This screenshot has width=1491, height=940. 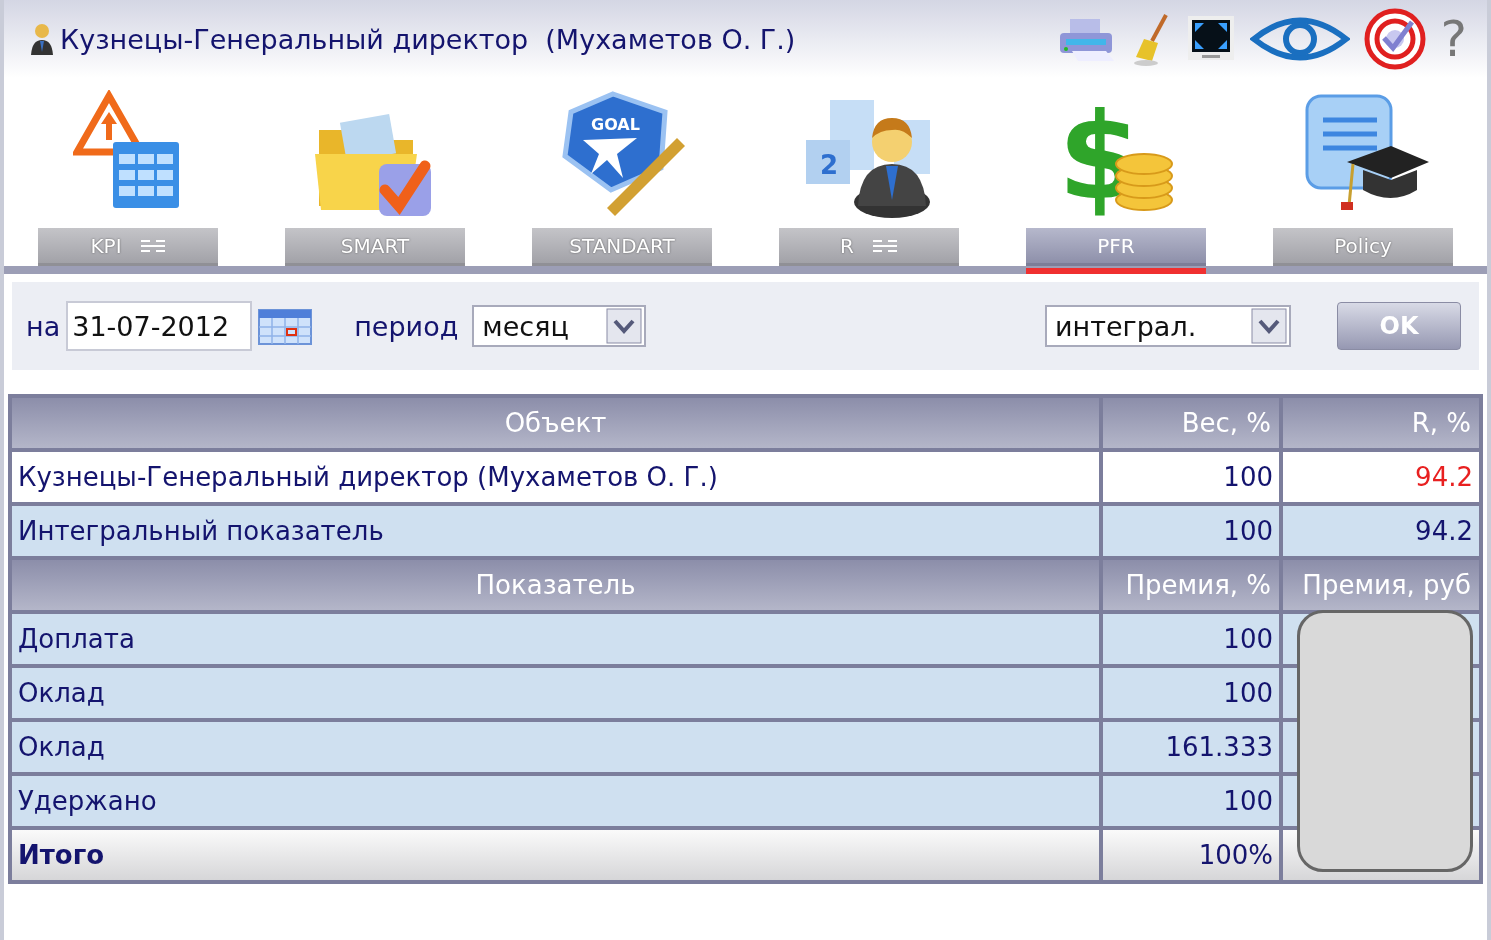 I want to click on table-cell: 161.333, so click(x=1191, y=747).